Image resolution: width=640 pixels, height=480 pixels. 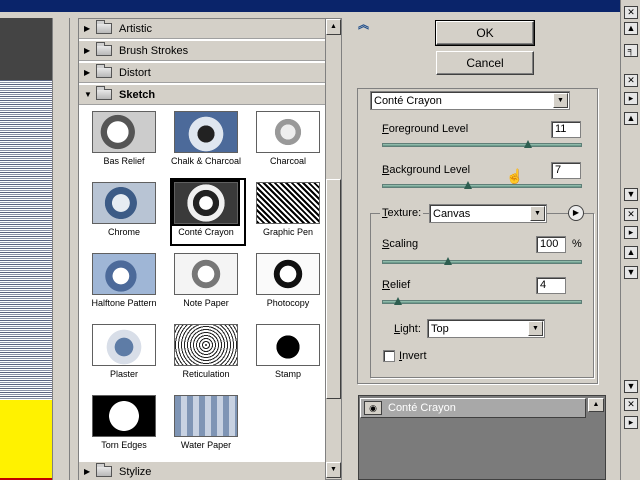 I want to click on foreground-level-slider-thumb, so click(x=528, y=144).